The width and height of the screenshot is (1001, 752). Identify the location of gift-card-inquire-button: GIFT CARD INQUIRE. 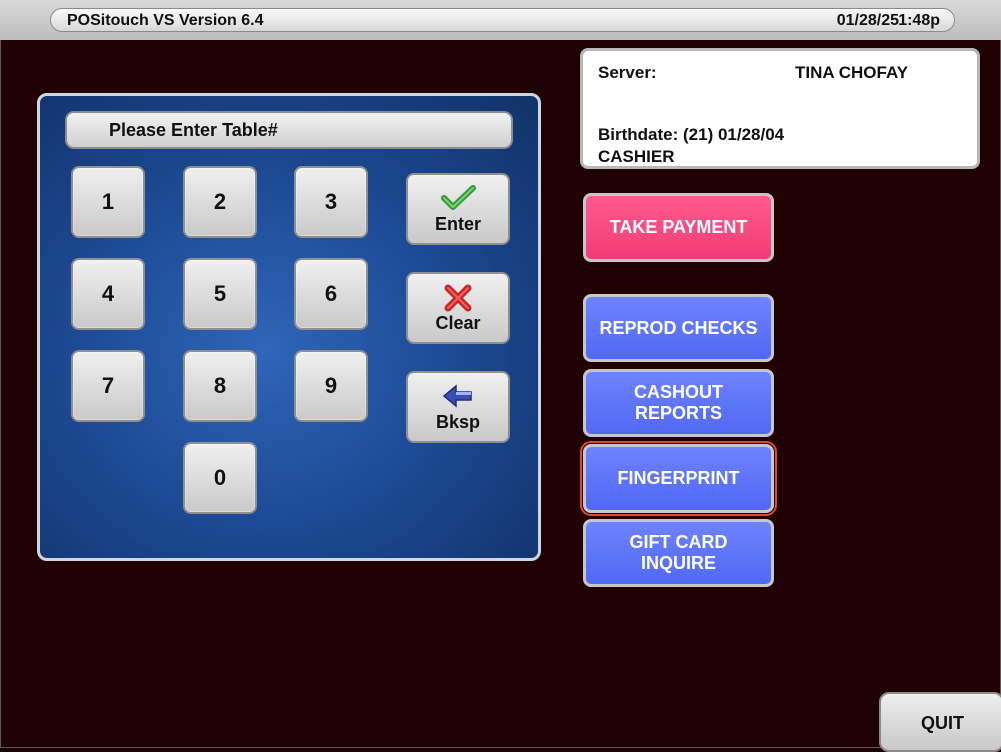
(678, 553).